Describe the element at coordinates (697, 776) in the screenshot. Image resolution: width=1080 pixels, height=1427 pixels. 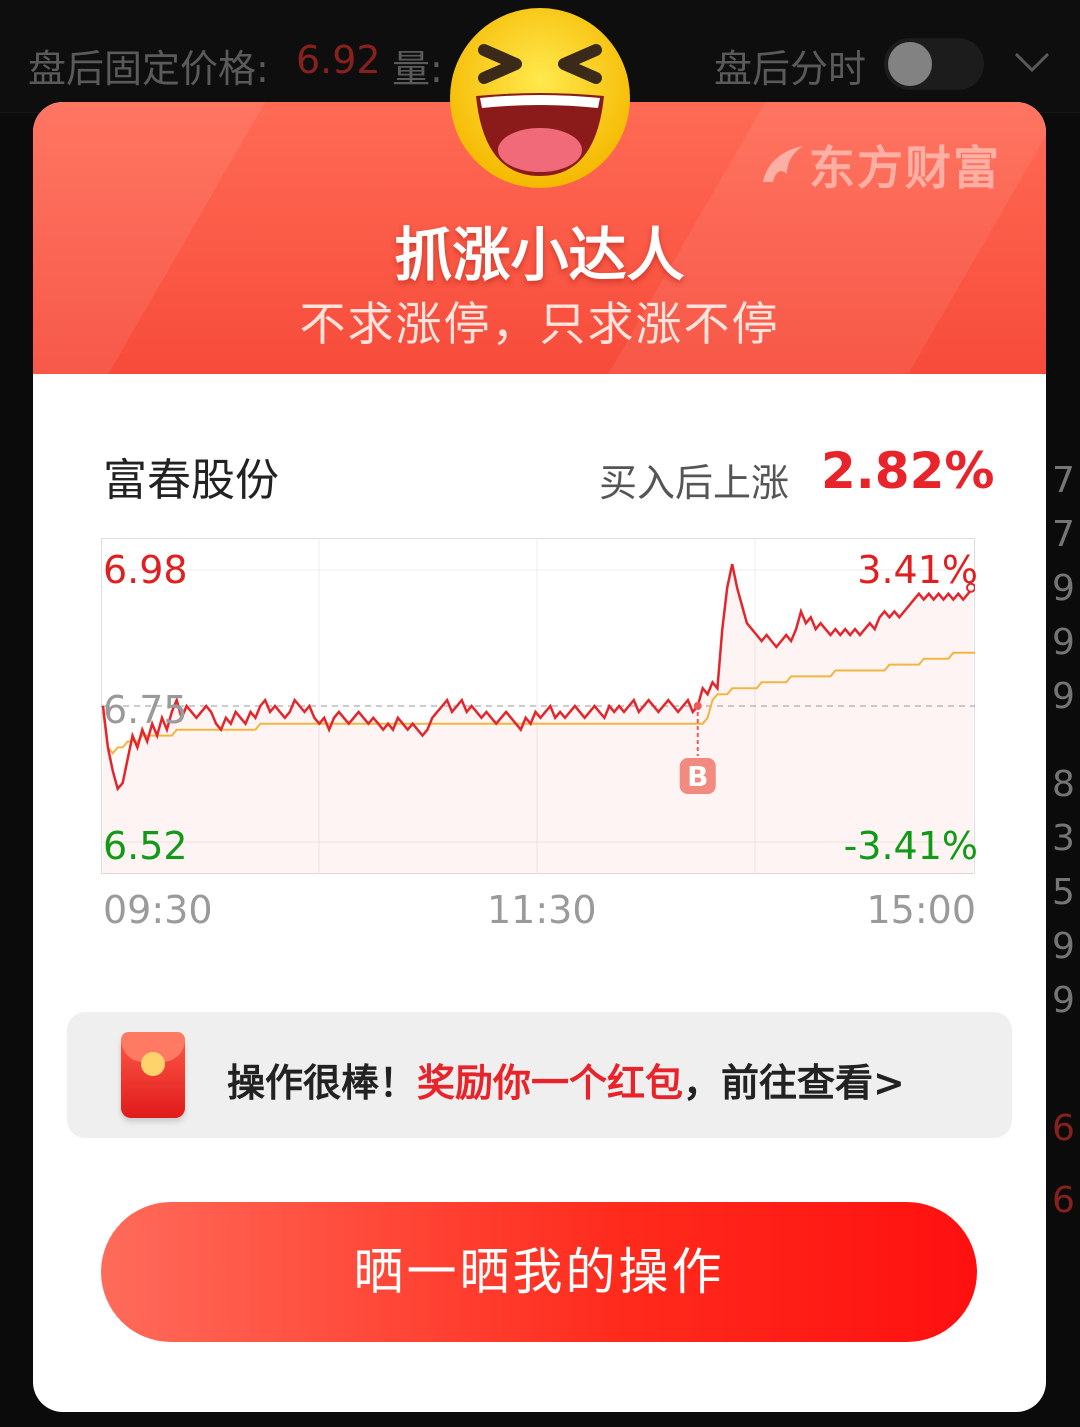
I see `buy-marker-label: B` at that location.